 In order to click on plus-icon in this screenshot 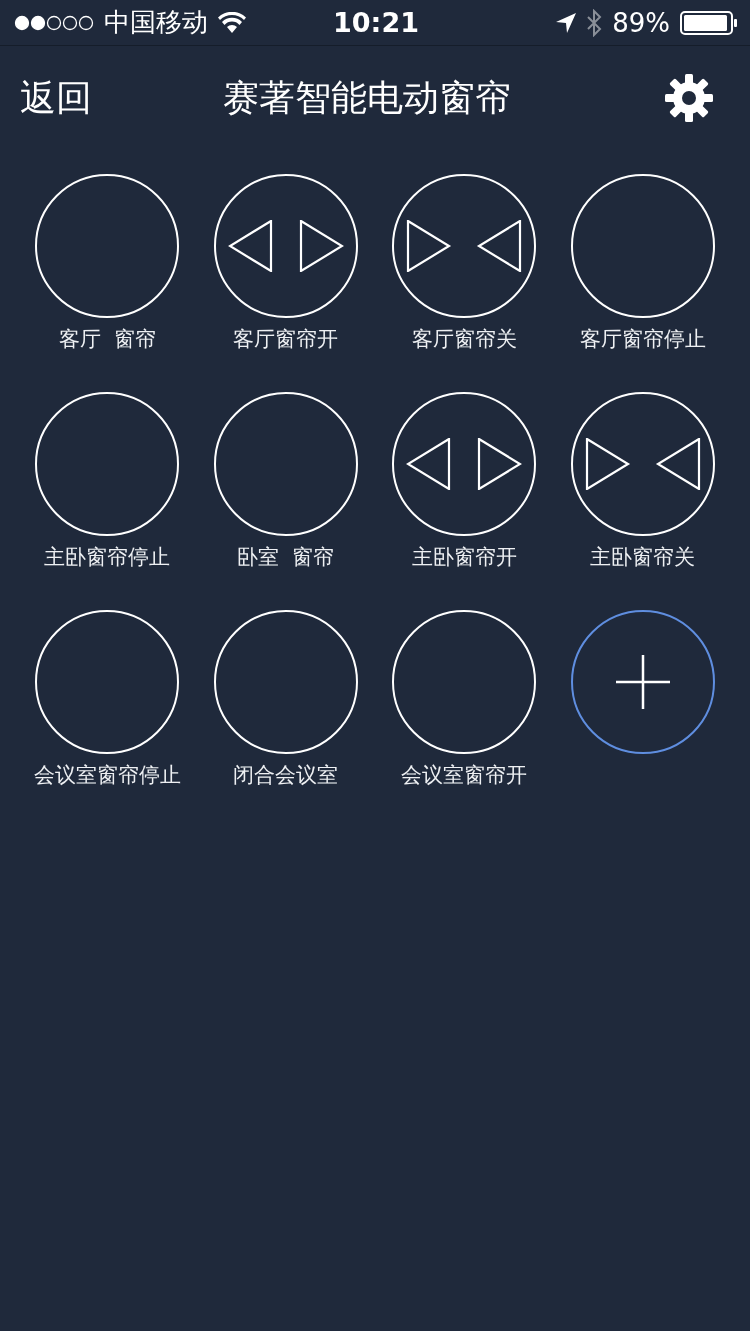, I will do `click(642, 682)`.